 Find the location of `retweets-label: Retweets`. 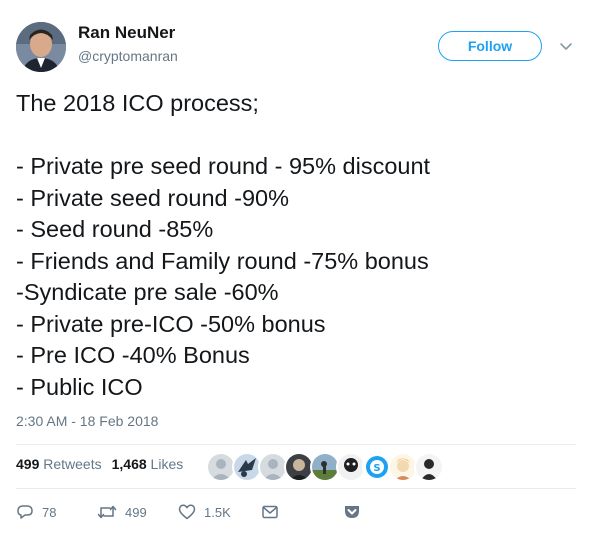

retweets-label: Retweets is located at coordinates (72, 464).